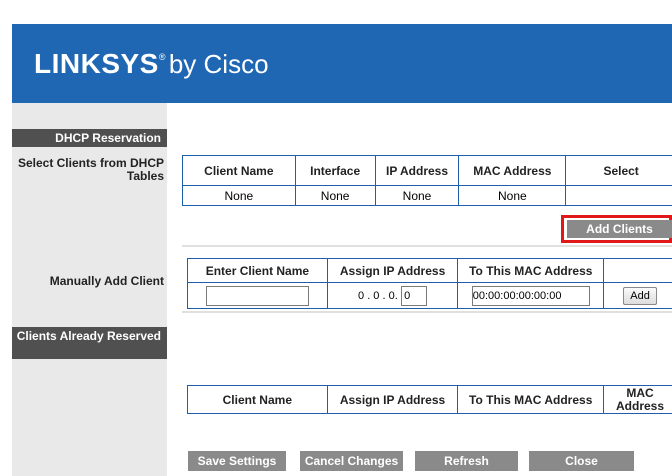 The width and height of the screenshot is (672, 476). I want to click on brand-by-cisco: by Cisco, so click(218, 64).